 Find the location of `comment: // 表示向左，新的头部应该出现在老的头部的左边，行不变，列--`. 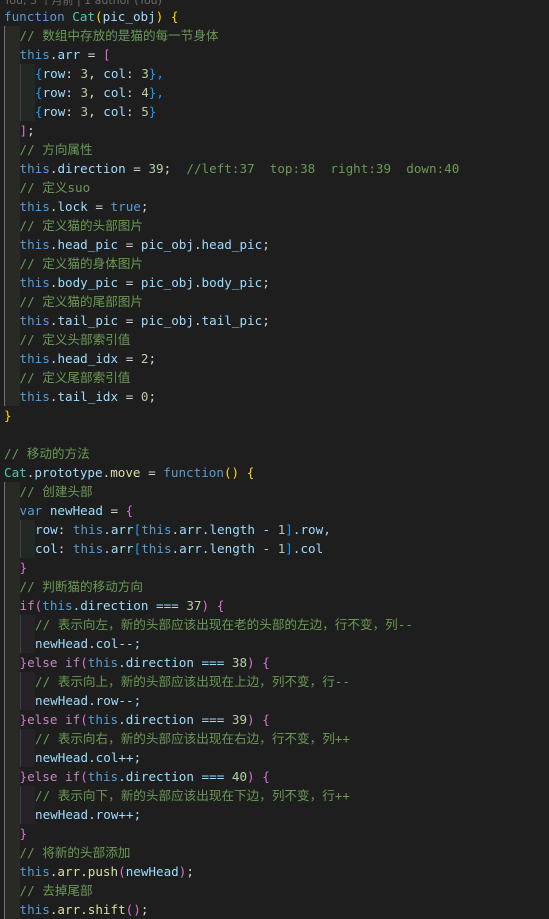

comment: // 表示向左，新的头部应该出现在老的头部的左边，行不变，列-- is located at coordinates (224, 624).